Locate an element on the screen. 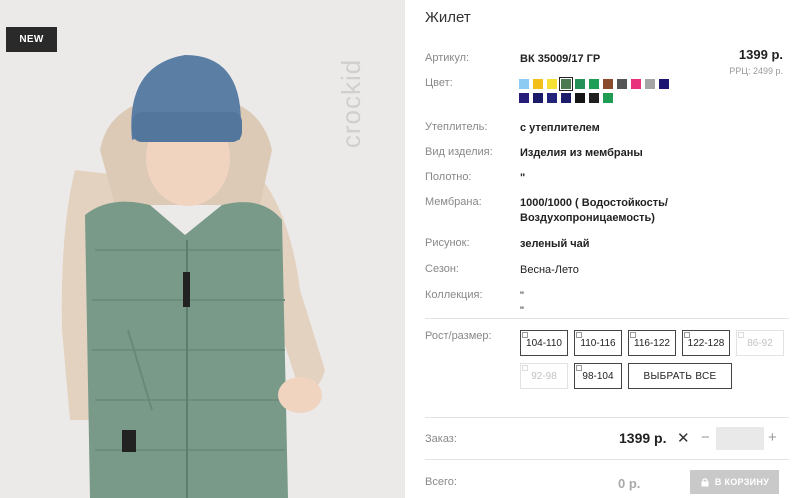 The width and height of the screenshot is (800, 498). attribute-value-line2: " is located at coordinates (522, 311).